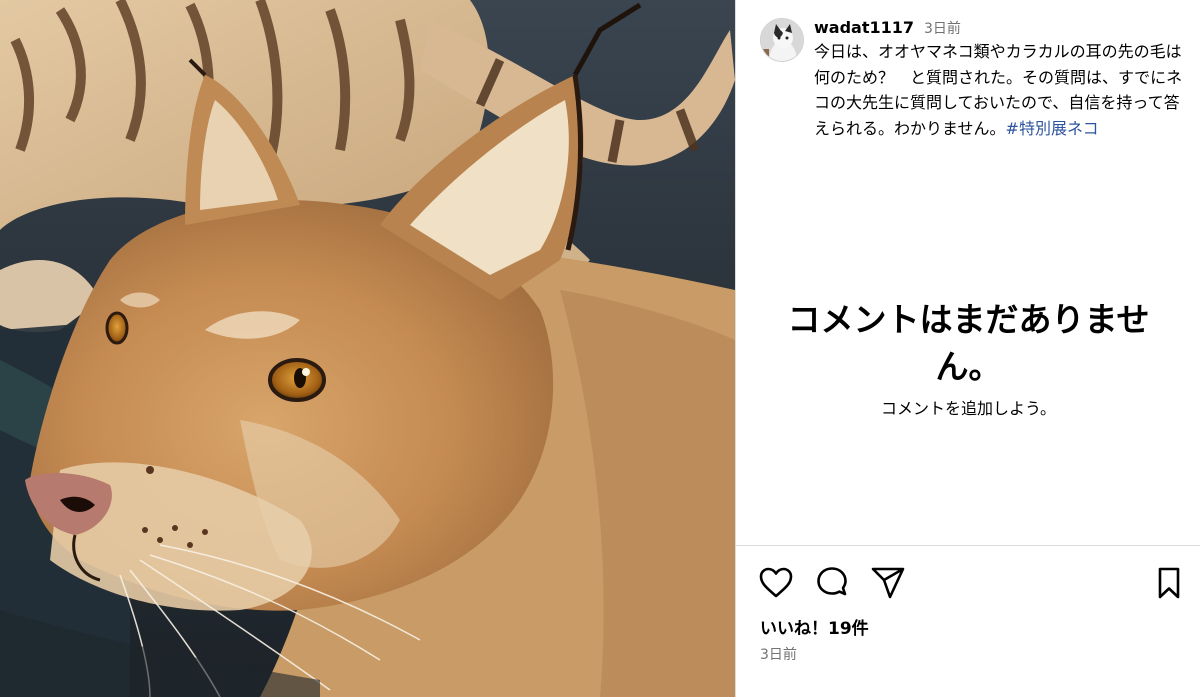 This screenshot has height=697, width=1200. I want to click on avatar, so click(782, 40).